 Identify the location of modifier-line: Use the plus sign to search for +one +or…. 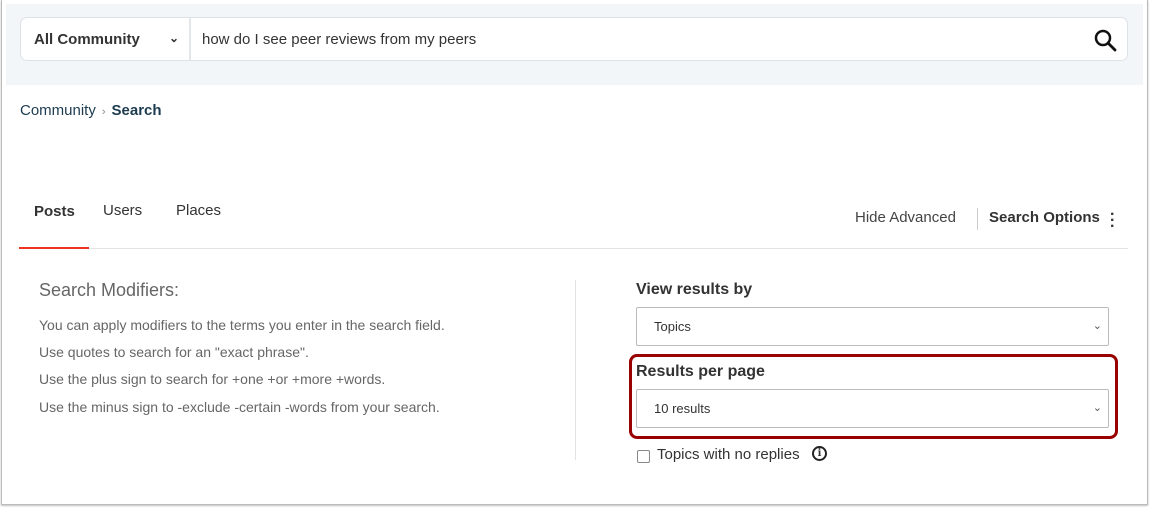
(212, 379).